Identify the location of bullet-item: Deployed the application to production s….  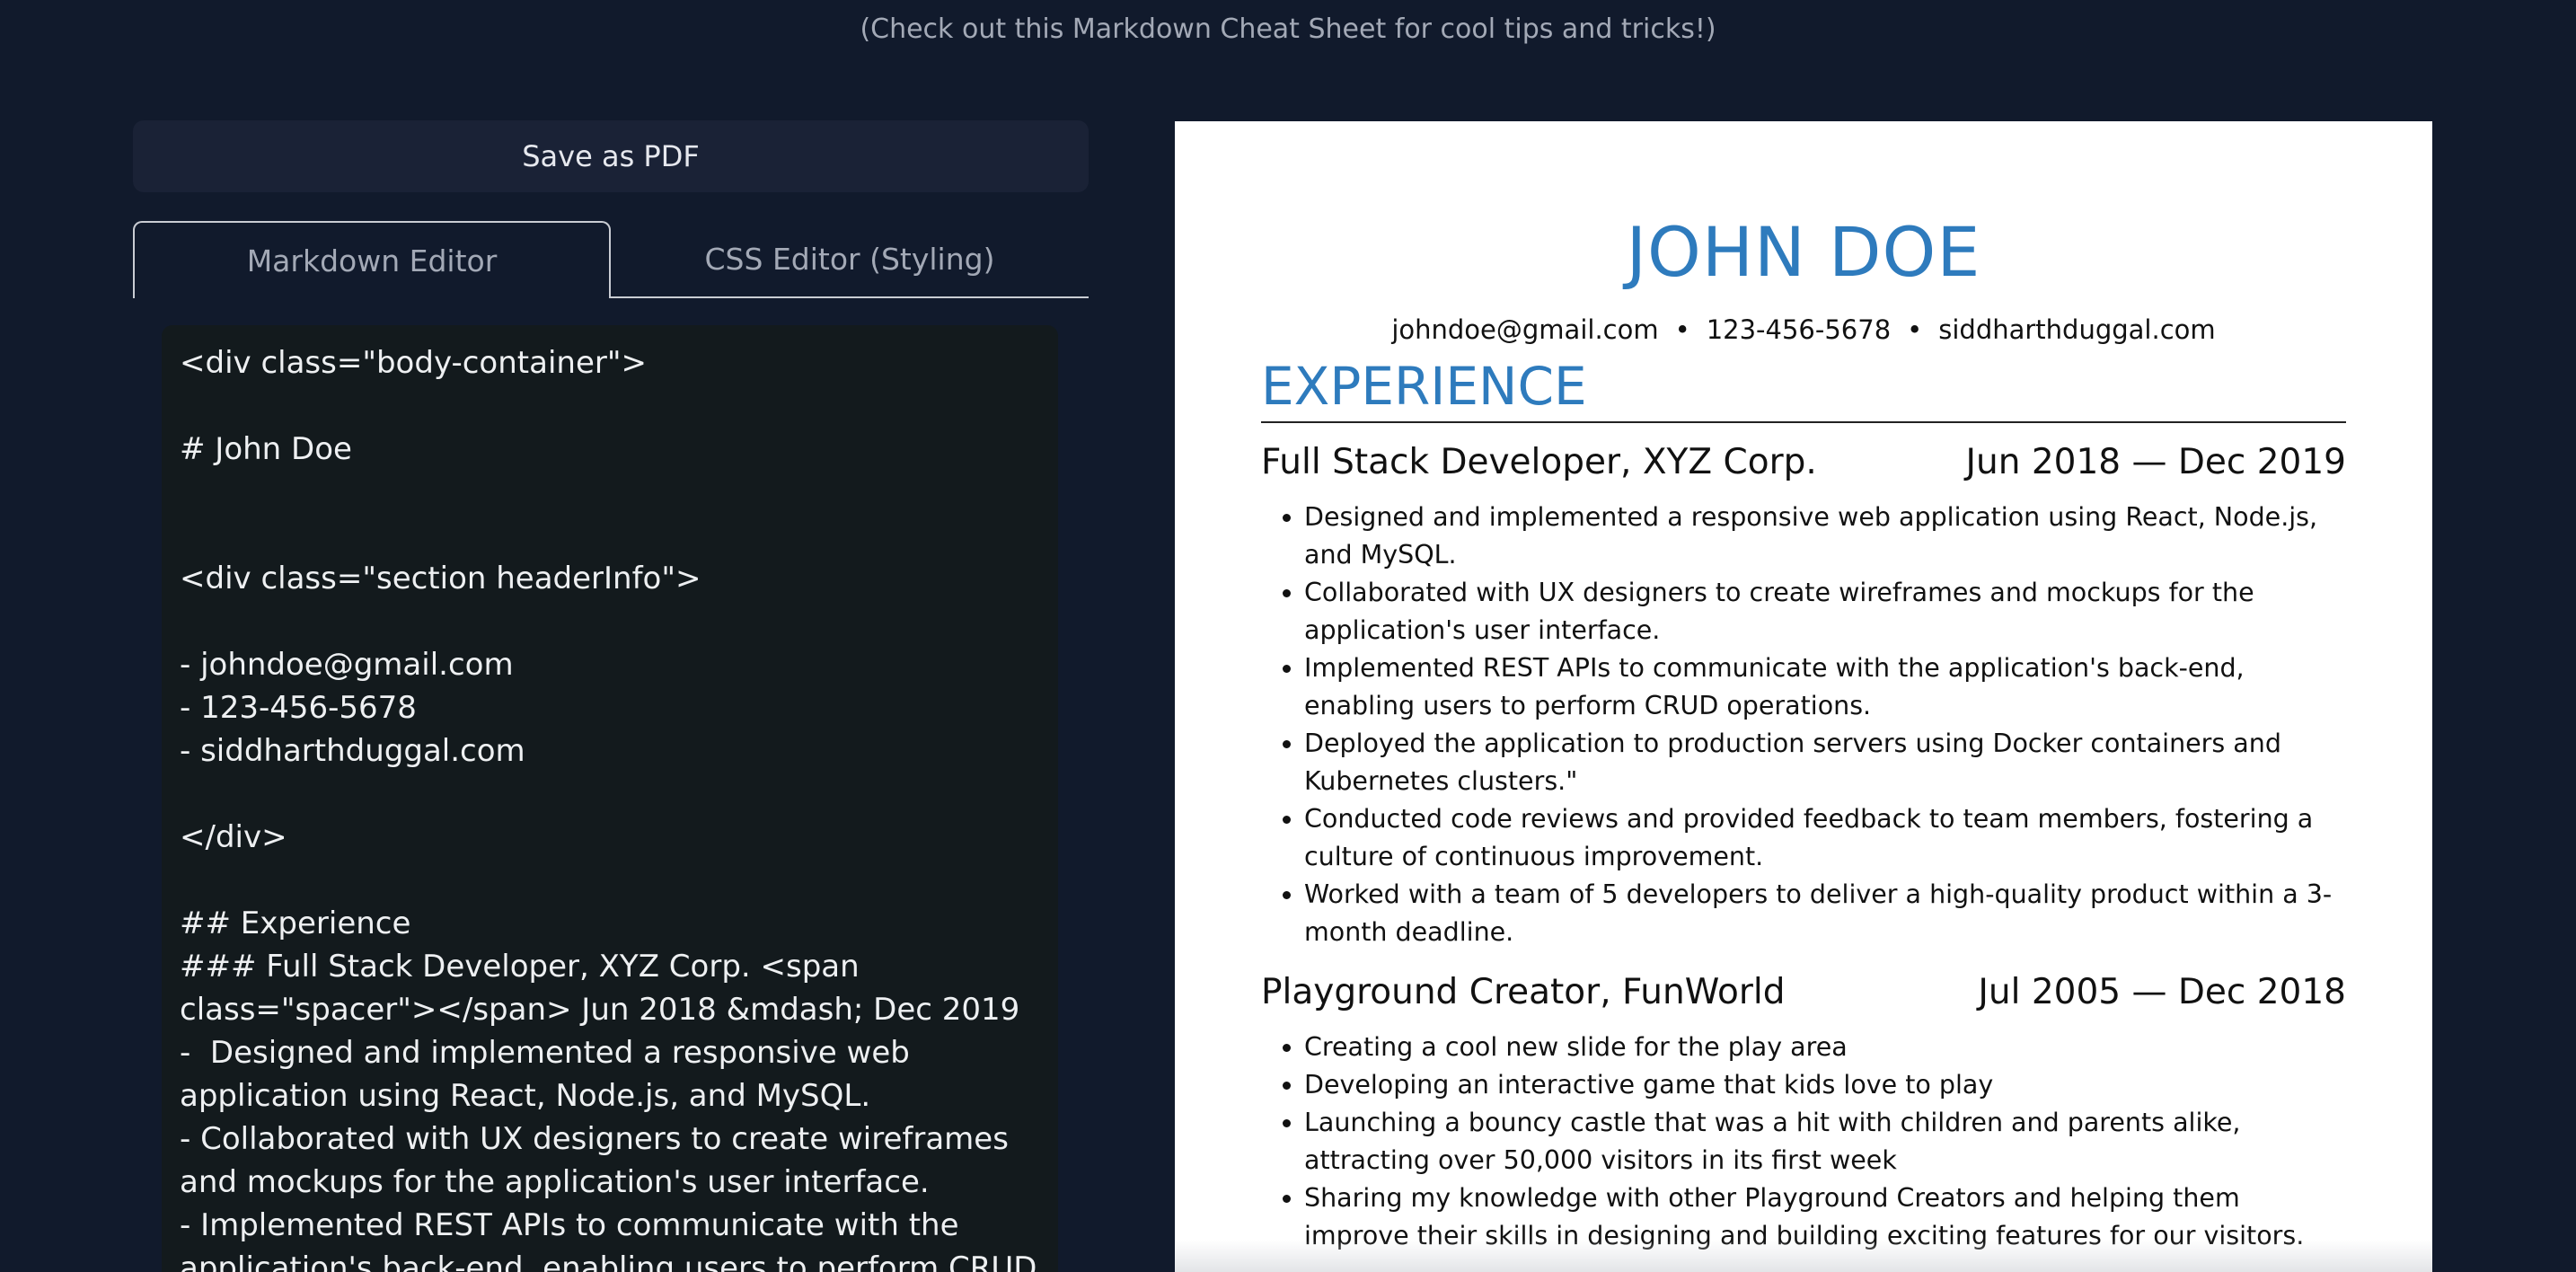
(1825, 762).